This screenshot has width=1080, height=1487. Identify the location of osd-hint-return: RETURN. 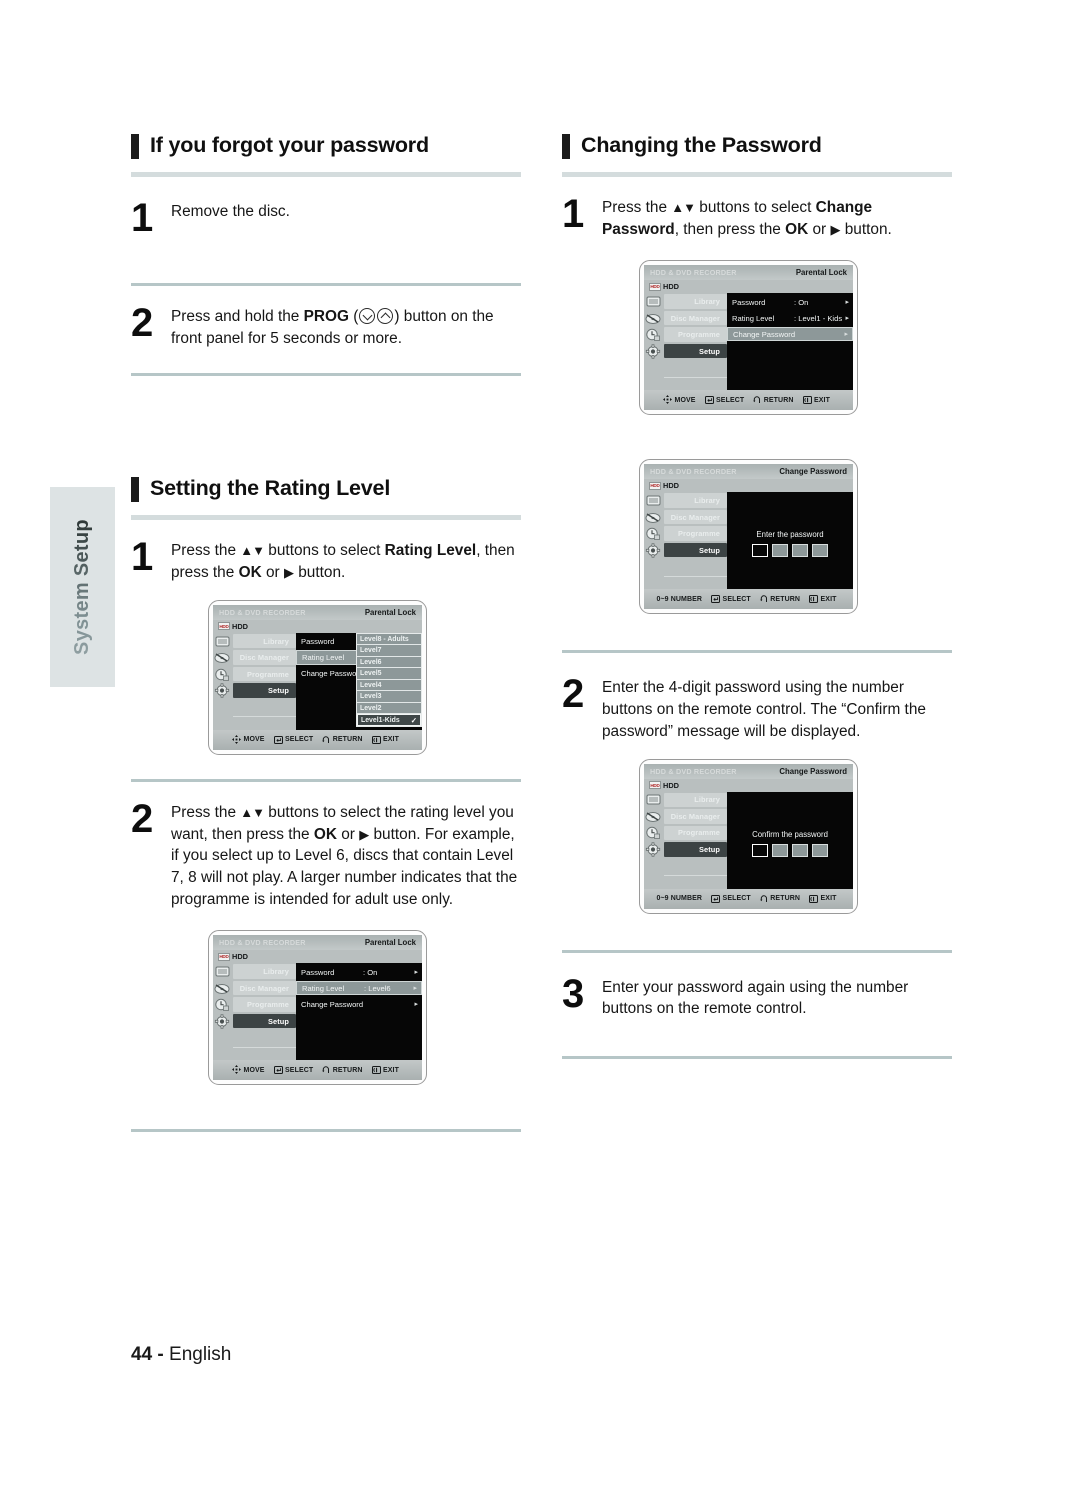
(779, 599).